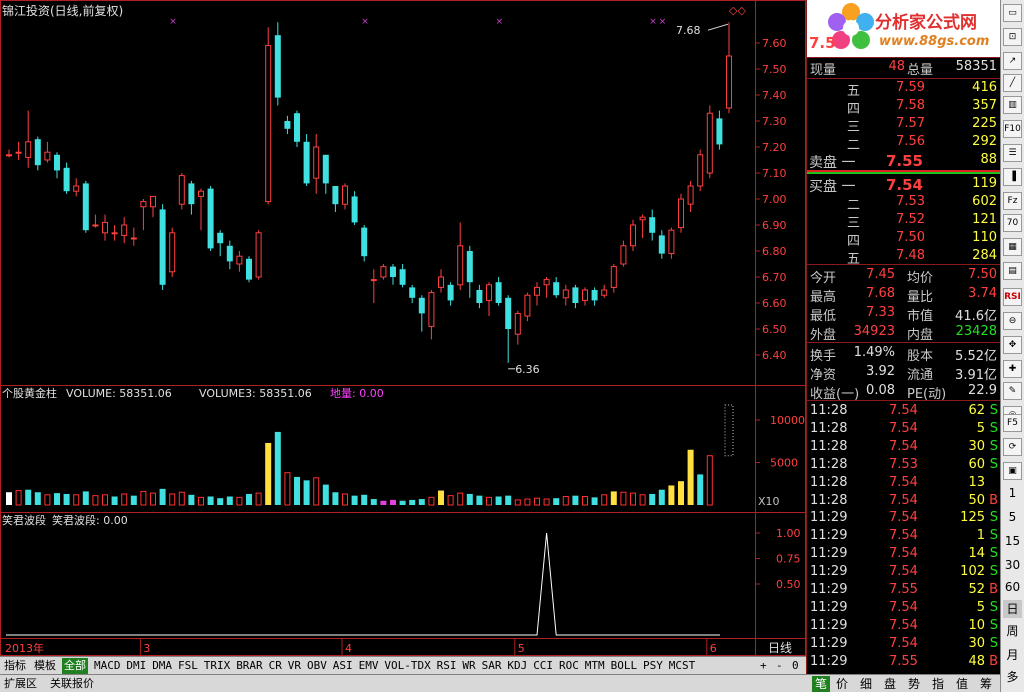  What do you see at coordinates (1012, 677) in the screenshot?
I see `tool-period-multi: 多` at bounding box center [1012, 677].